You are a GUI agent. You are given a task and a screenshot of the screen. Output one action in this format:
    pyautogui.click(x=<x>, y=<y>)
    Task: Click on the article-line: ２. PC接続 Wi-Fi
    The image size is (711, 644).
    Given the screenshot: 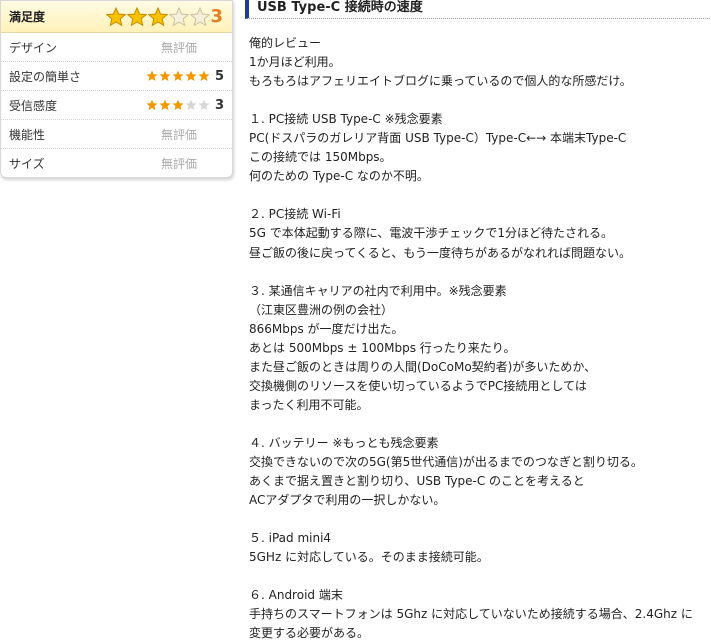 What is the action you would take?
    pyautogui.click(x=295, y=214)
    